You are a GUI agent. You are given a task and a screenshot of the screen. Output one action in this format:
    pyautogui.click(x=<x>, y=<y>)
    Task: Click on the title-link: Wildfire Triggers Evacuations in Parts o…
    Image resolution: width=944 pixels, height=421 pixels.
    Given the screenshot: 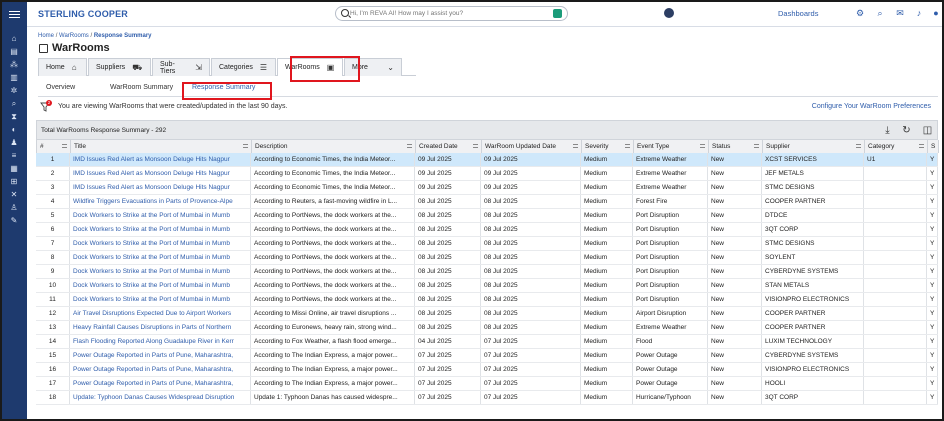 What is the action you would take?
    pyautogui.click(x=160, y=201)
    